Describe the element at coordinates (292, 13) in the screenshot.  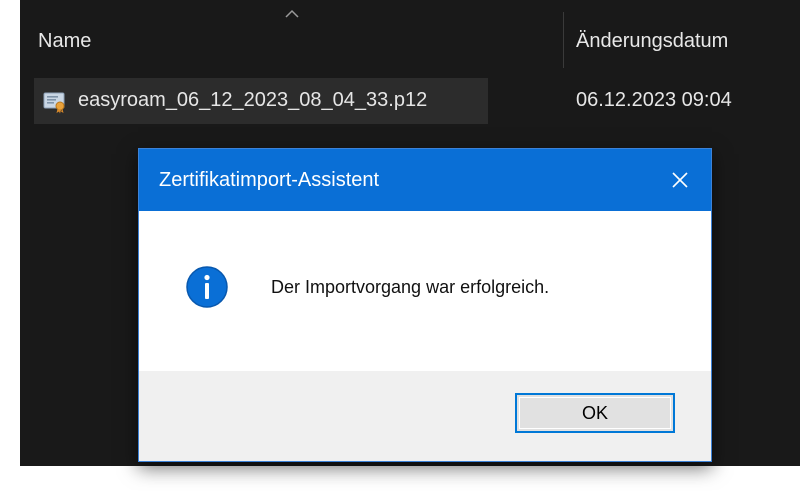
I see `chevron-up-icon` at that location.